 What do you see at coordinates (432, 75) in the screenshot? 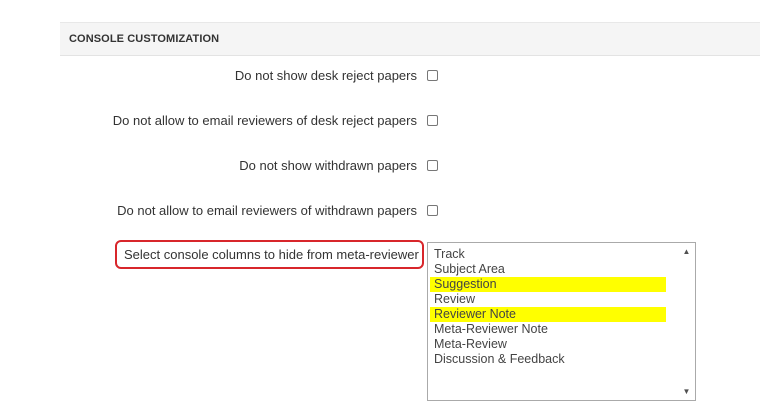
I see `checkbox-hide-desk-reject` at bounding box center [432, 75].